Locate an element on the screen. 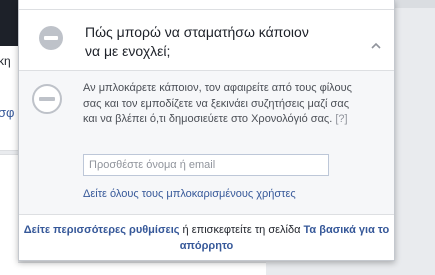 This screenshot has height=275, width=435. chevron-up-icon is located at coordinates (376, 46).